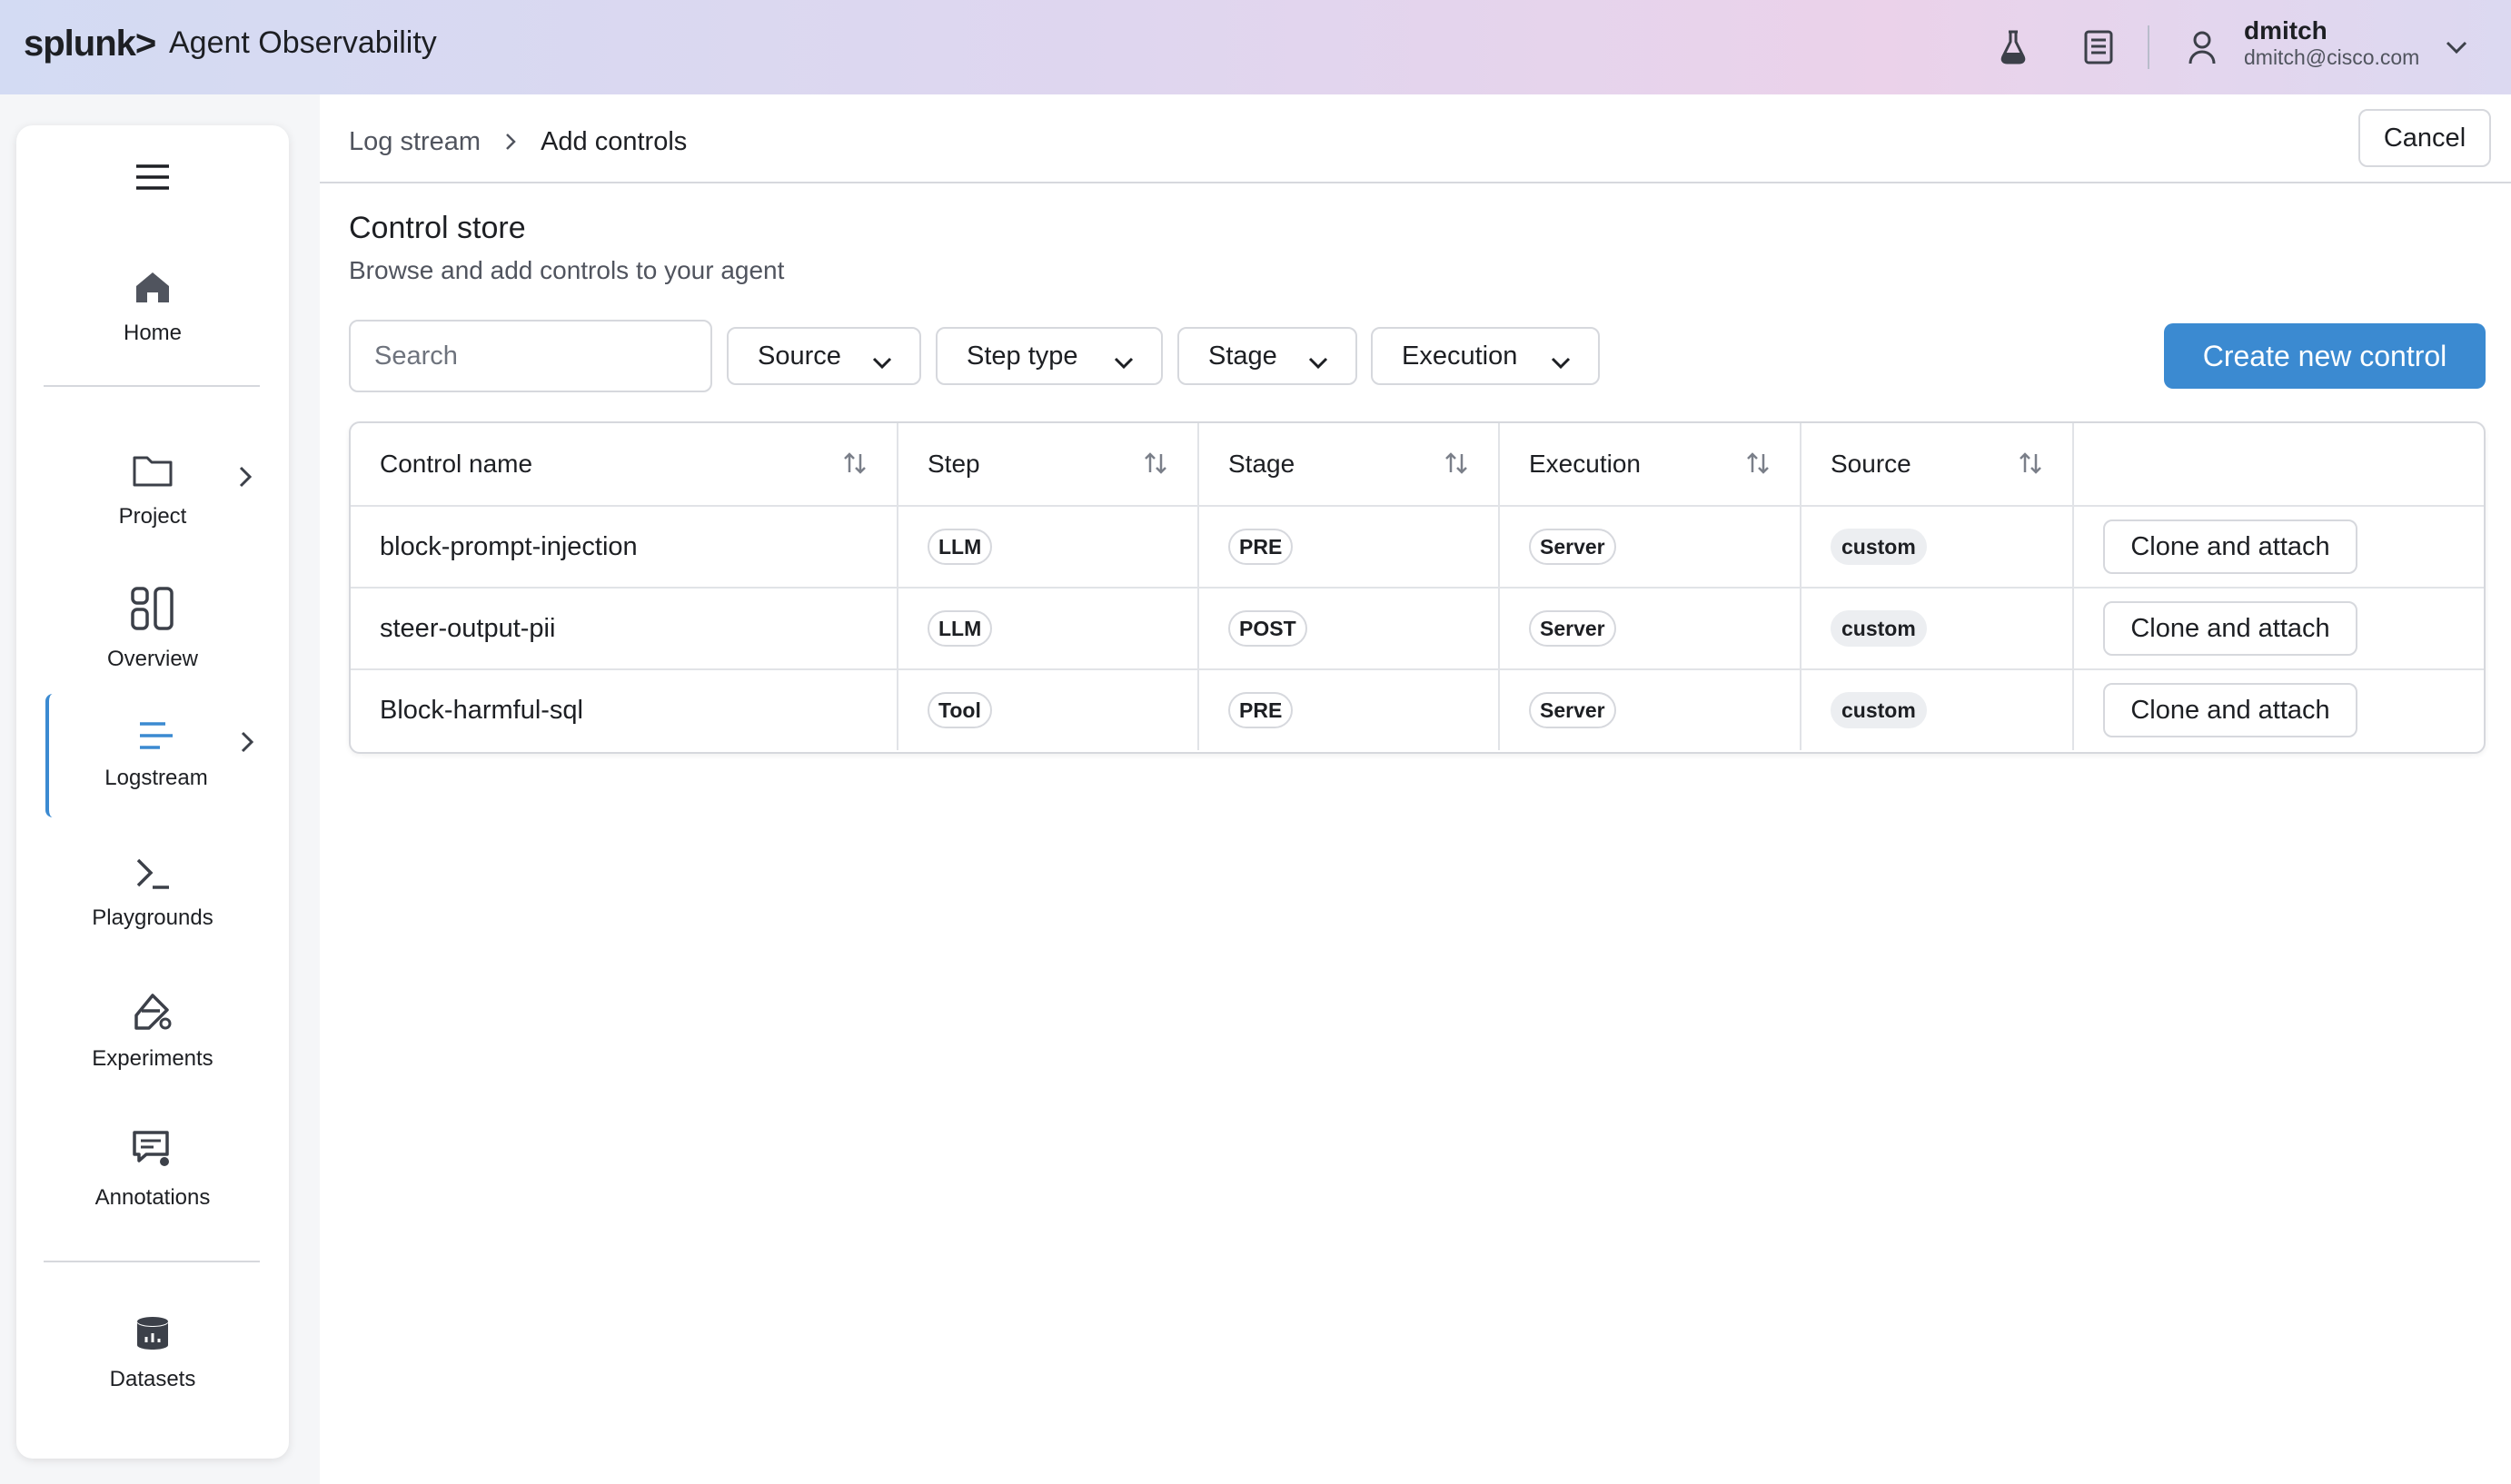 This screenshot has width=2511, height=1484. Describe the element at coordinates (152, 386) in the screenshot. I see `sidebar-divider` at that location.